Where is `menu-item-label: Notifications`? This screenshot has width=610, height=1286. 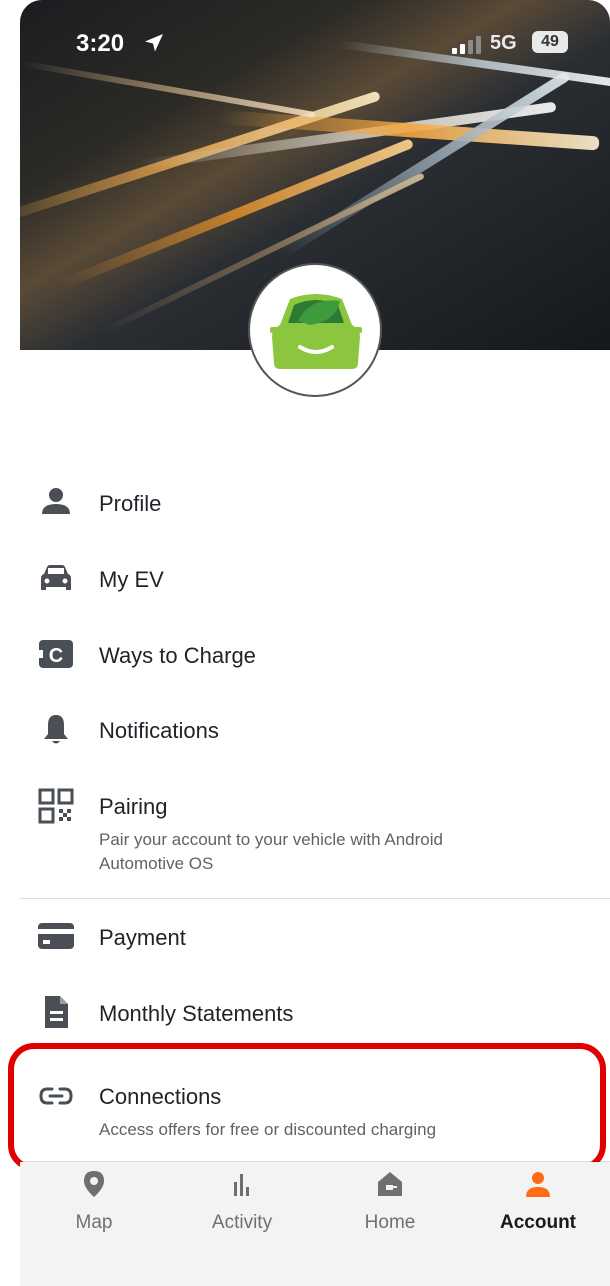
menu-item-label: Notifications is located at coordinates (159, 730).